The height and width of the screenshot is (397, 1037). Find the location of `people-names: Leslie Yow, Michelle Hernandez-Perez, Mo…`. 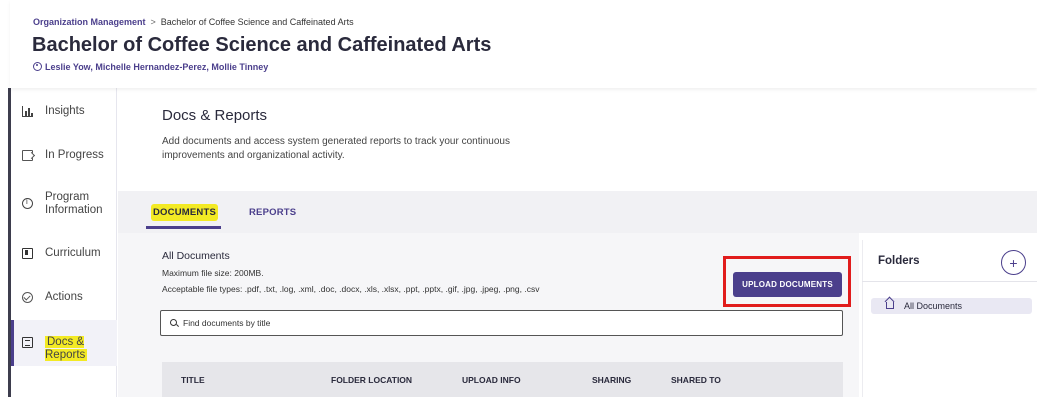

people-names: Leslie Yow, Michelle Hernandez-Perez, Mo… is located at coordinates (157, 67).